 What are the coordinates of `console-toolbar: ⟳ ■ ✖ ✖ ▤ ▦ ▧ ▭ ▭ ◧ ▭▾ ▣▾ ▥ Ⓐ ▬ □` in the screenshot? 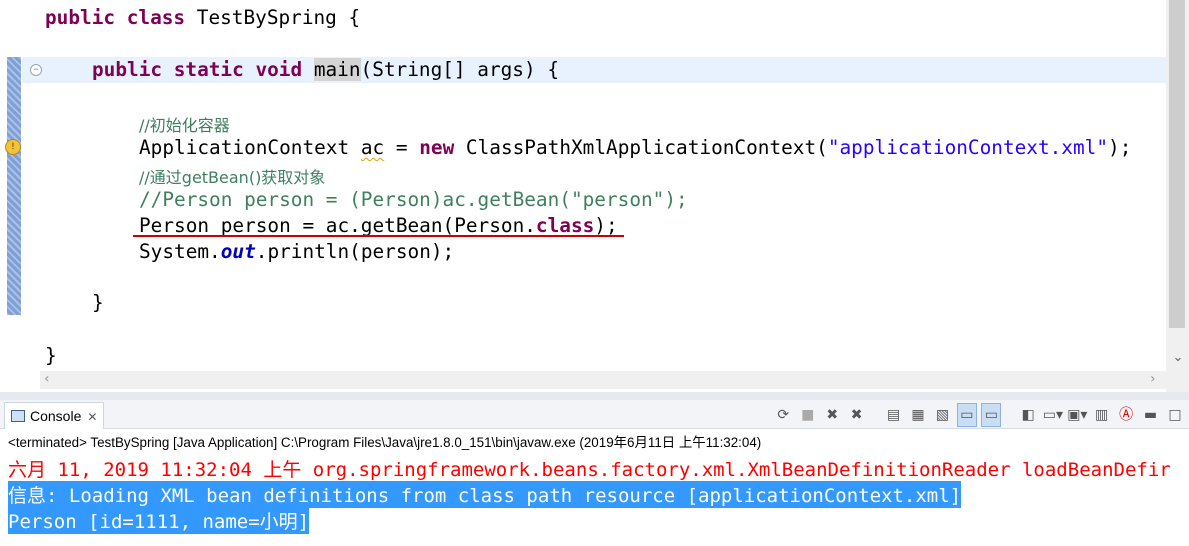 It's located at (979, 415).